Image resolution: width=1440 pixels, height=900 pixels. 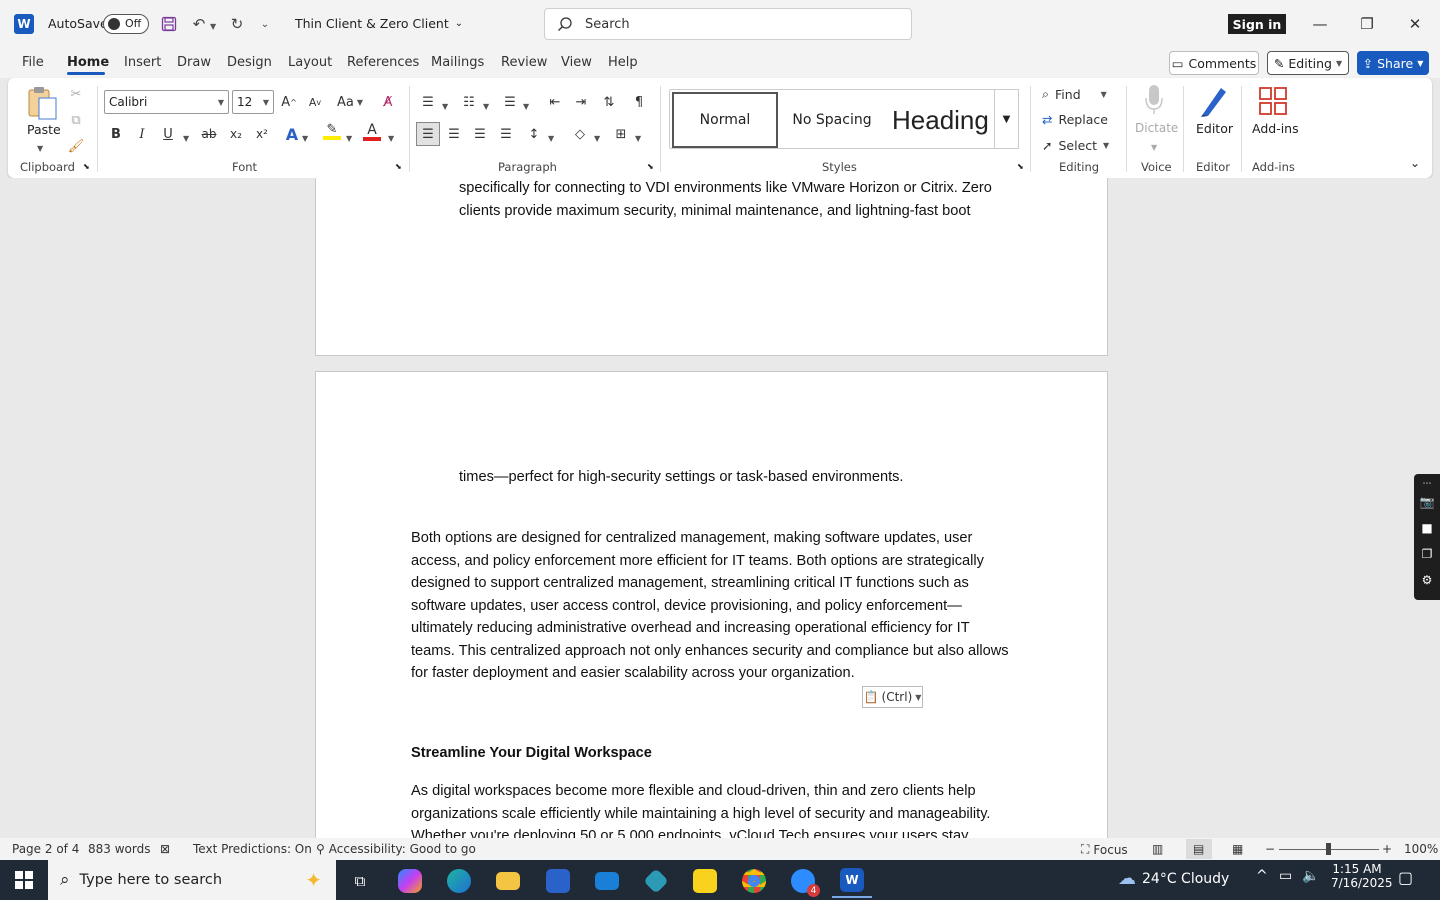 I want to click on style-normal: Normal, so click(x=725, y=120).